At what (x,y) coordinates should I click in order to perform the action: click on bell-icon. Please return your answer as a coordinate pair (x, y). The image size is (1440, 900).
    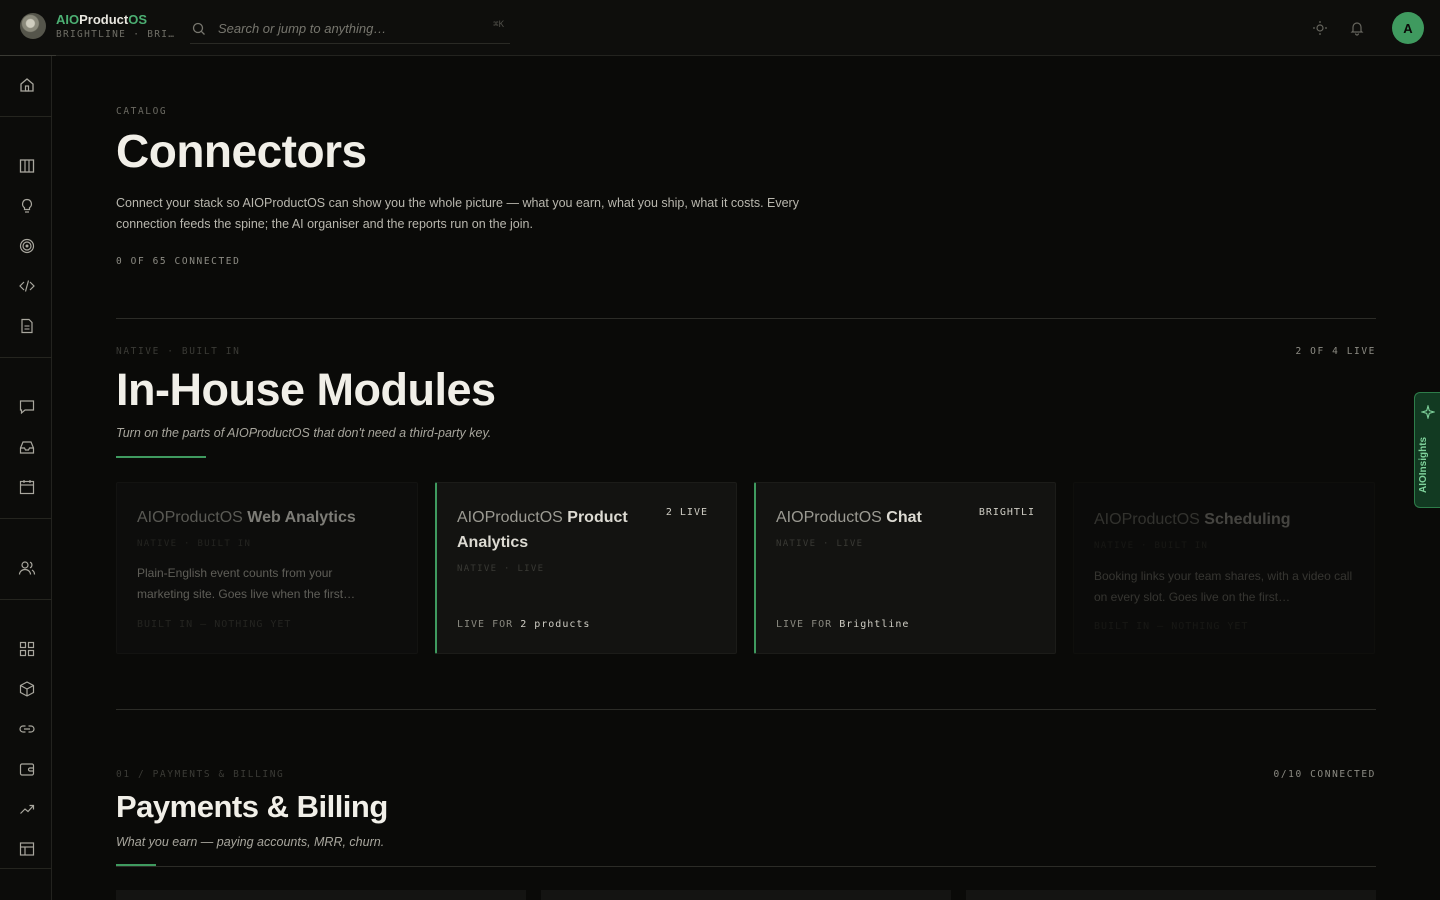
    Looking at the image, I should click on (1357, 28).